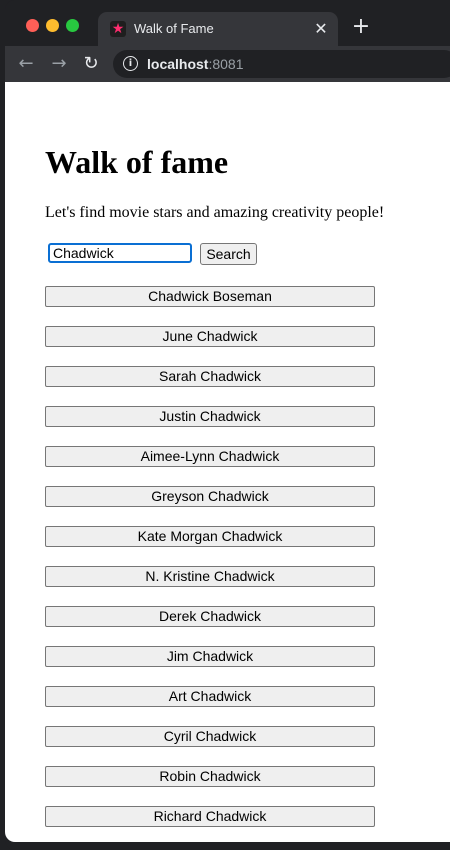 The width and height of the screenshot is (450, 850). I want to click on result-button: Greyson Chadwick, so click(210, 496).